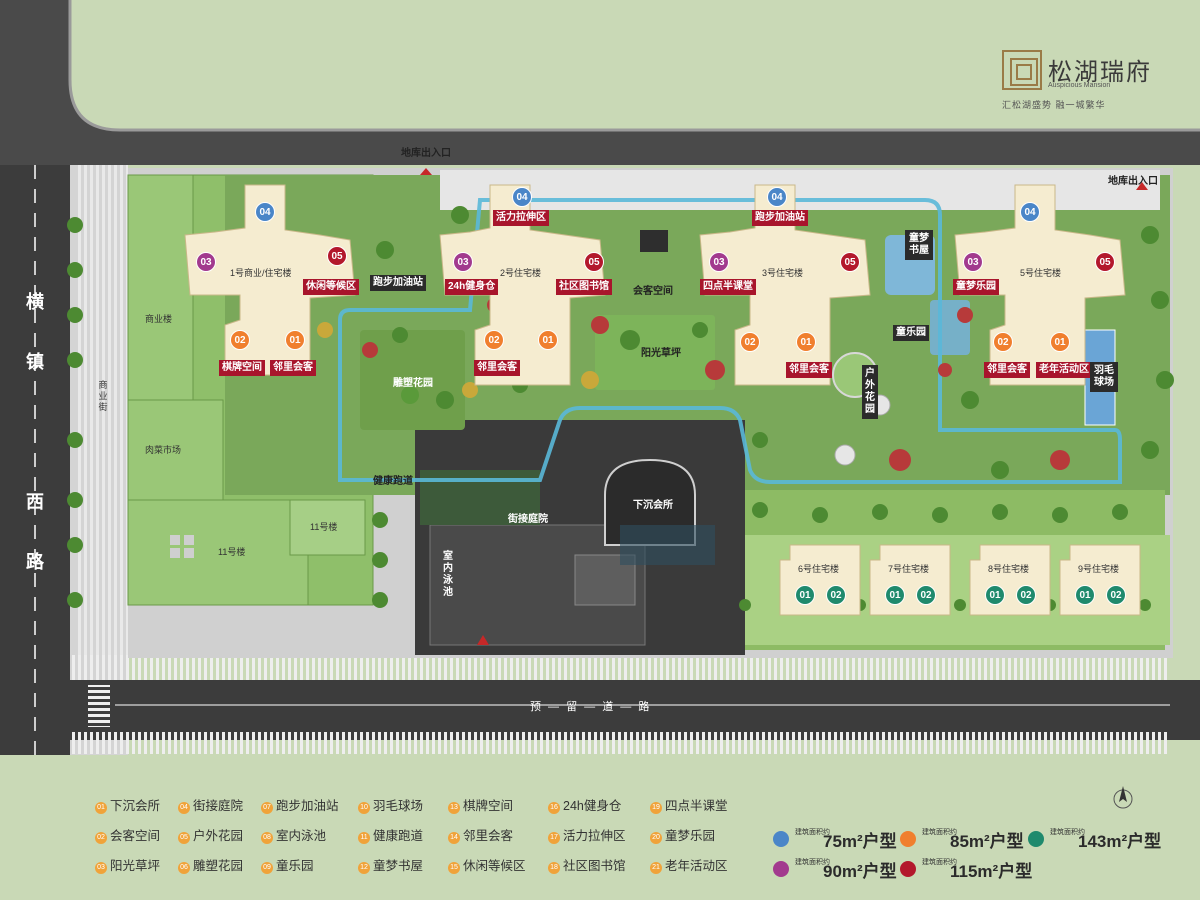 The height and width of the screenshot is (900, 1200). I want to click on badge-b2-02: 02, so click(494, 340).